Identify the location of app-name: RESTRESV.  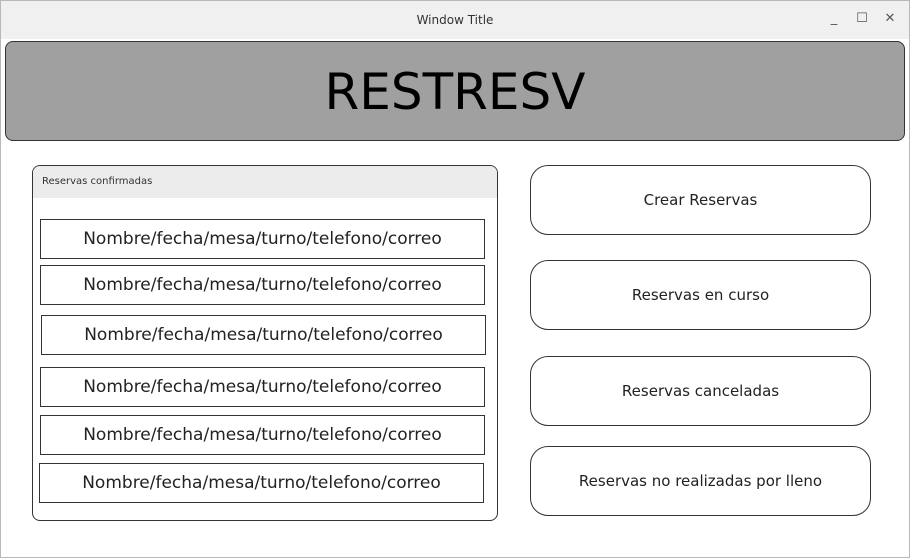
(455, 92).